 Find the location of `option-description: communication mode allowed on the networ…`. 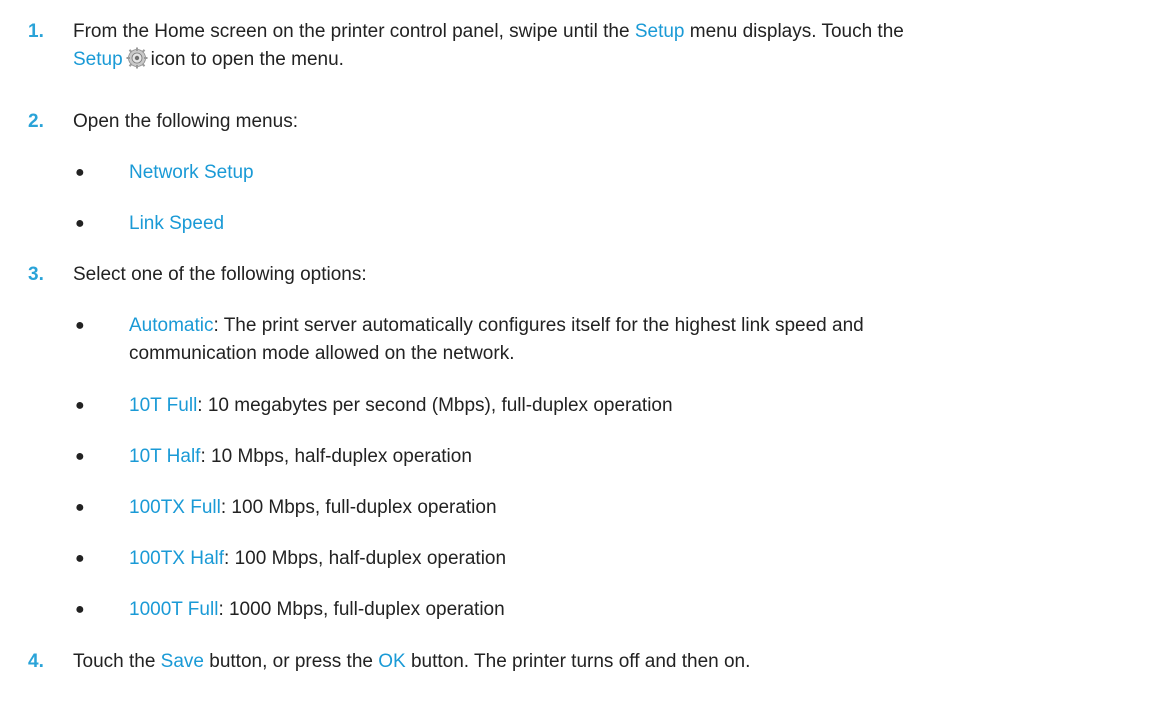

option-description: communication mode allowed on the networ… is located at coordinates (322, 353).